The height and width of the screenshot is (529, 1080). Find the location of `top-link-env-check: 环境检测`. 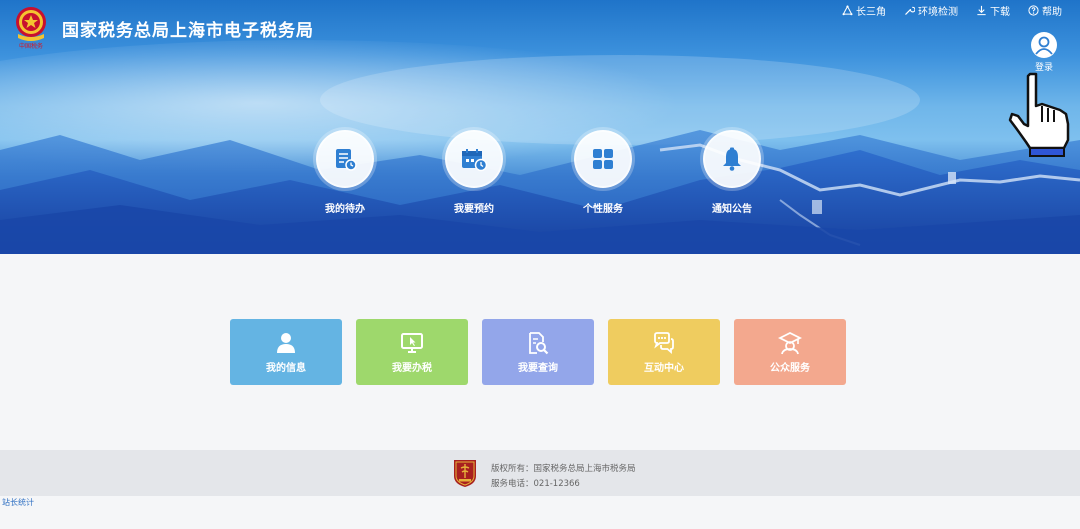

top-link-env-check: 环境检测 is located at coordinates (931, 10).